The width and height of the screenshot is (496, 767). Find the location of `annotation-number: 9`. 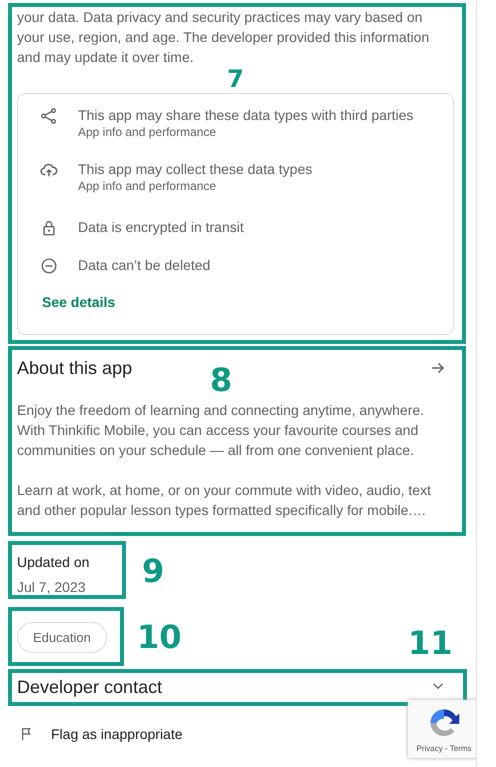

annotation-number: 9 is located at coordinates (153, 571).